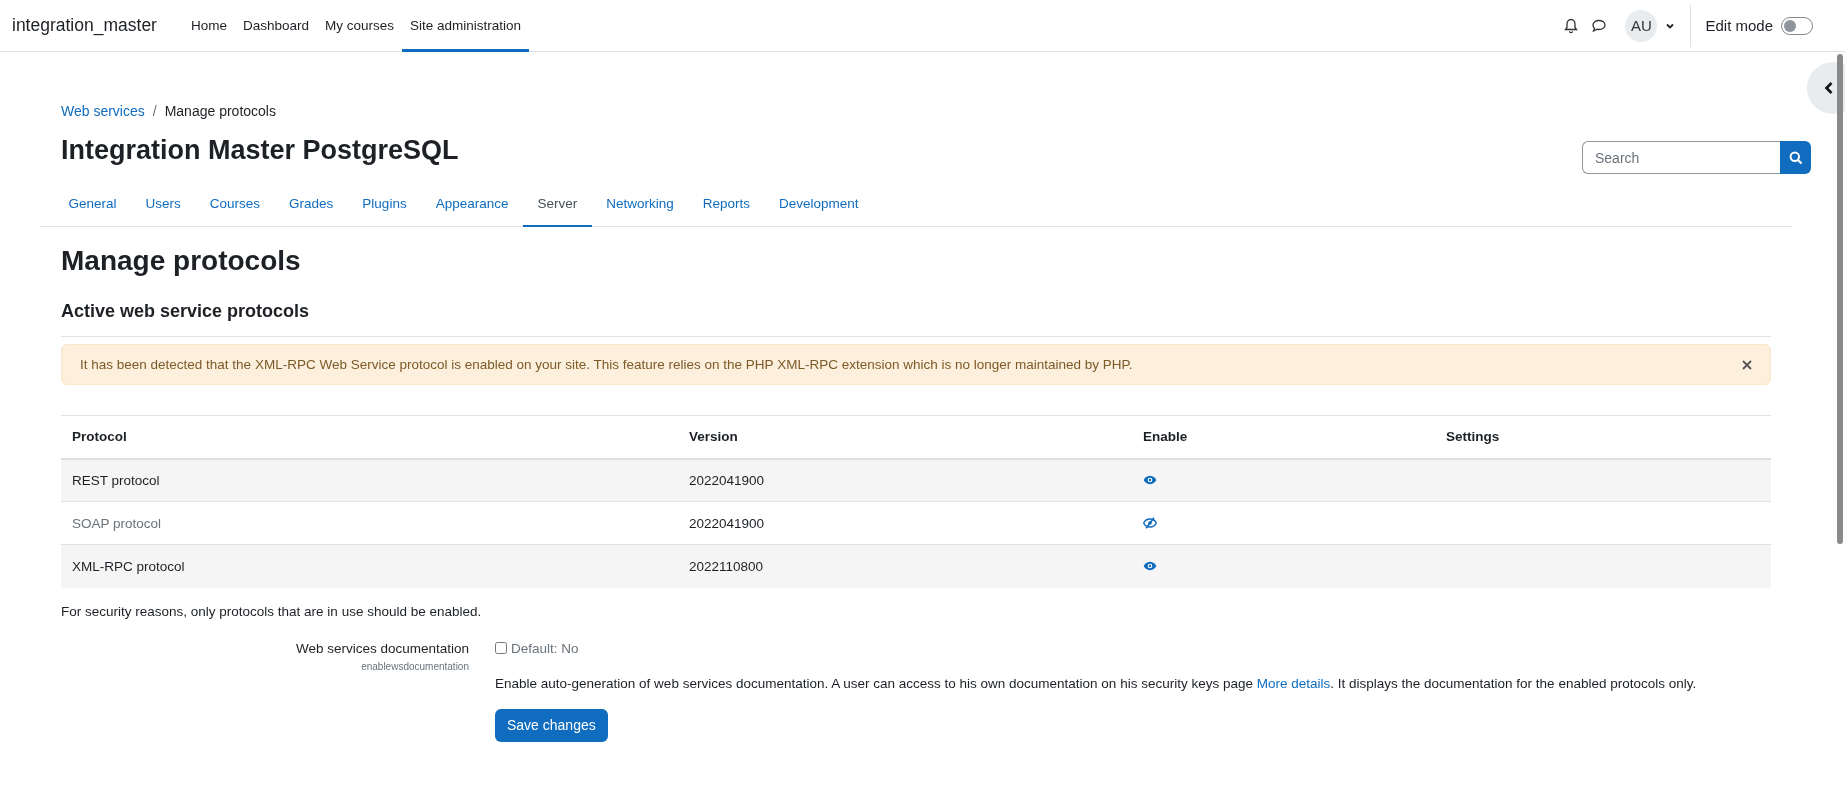  Describe the element at coordinates (726, 204) in the screenshot. I see `admin-tab: Reports` at that location.